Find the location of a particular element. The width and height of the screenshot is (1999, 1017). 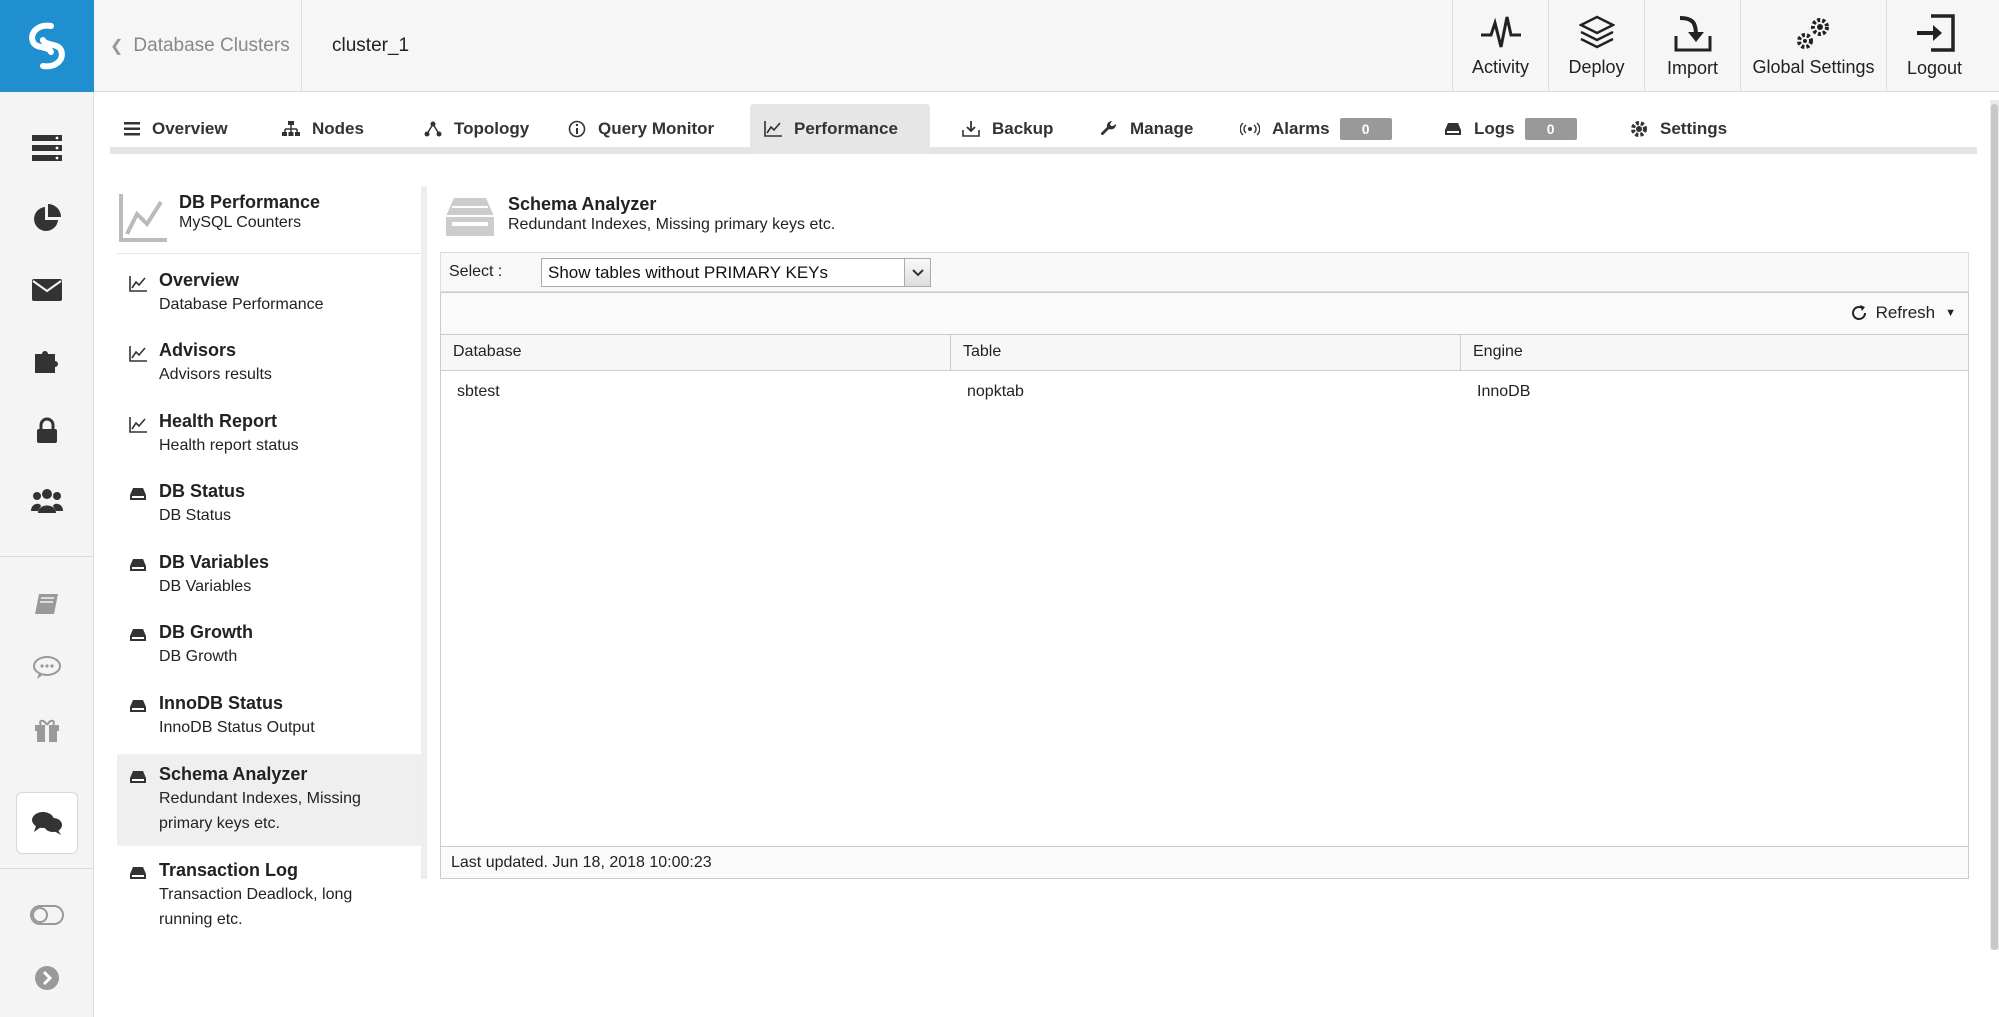

tab-topology-label: Topology is located at coordinates (492, 128).